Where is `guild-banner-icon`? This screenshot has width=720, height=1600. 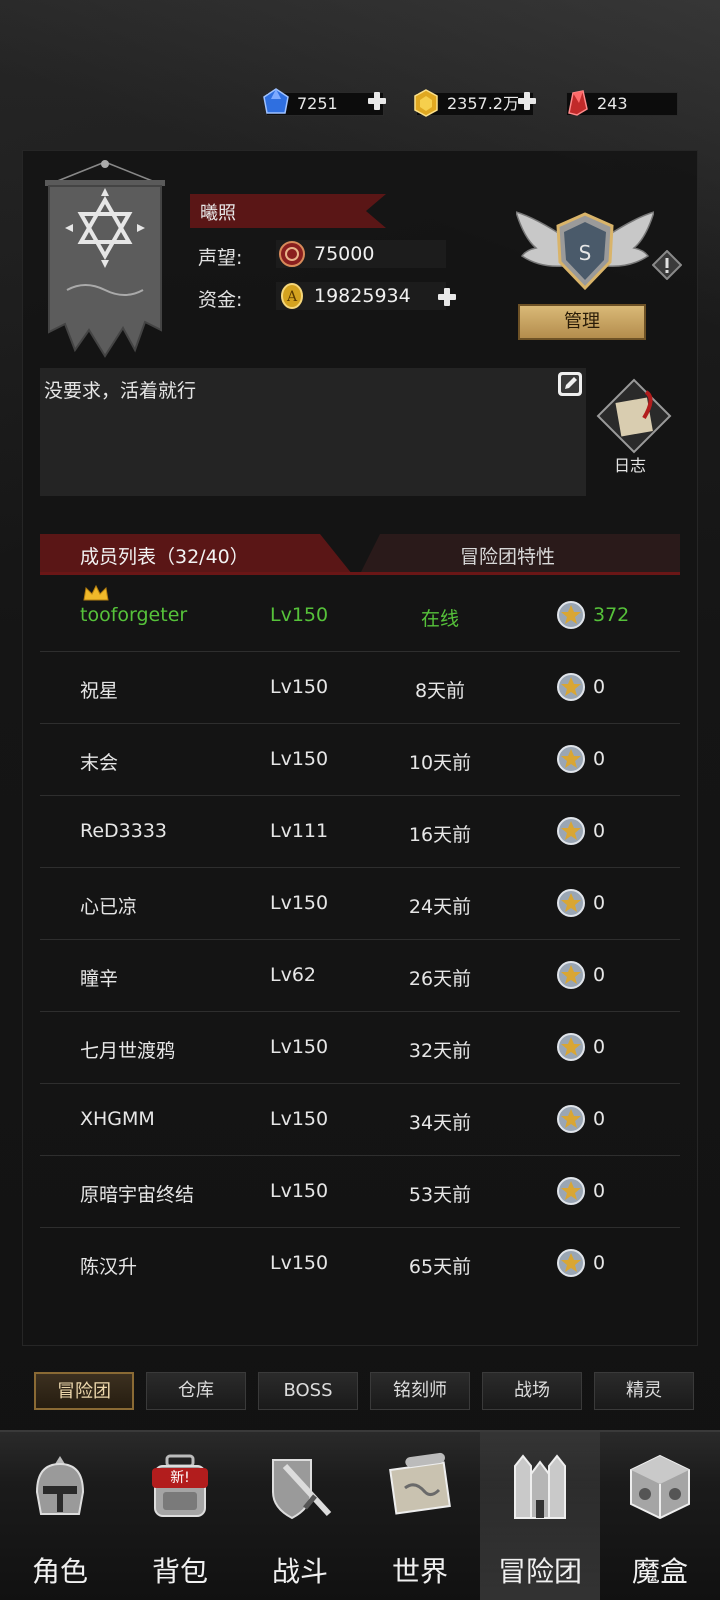 guild-banner-icon is located at coordinates (105, 259).